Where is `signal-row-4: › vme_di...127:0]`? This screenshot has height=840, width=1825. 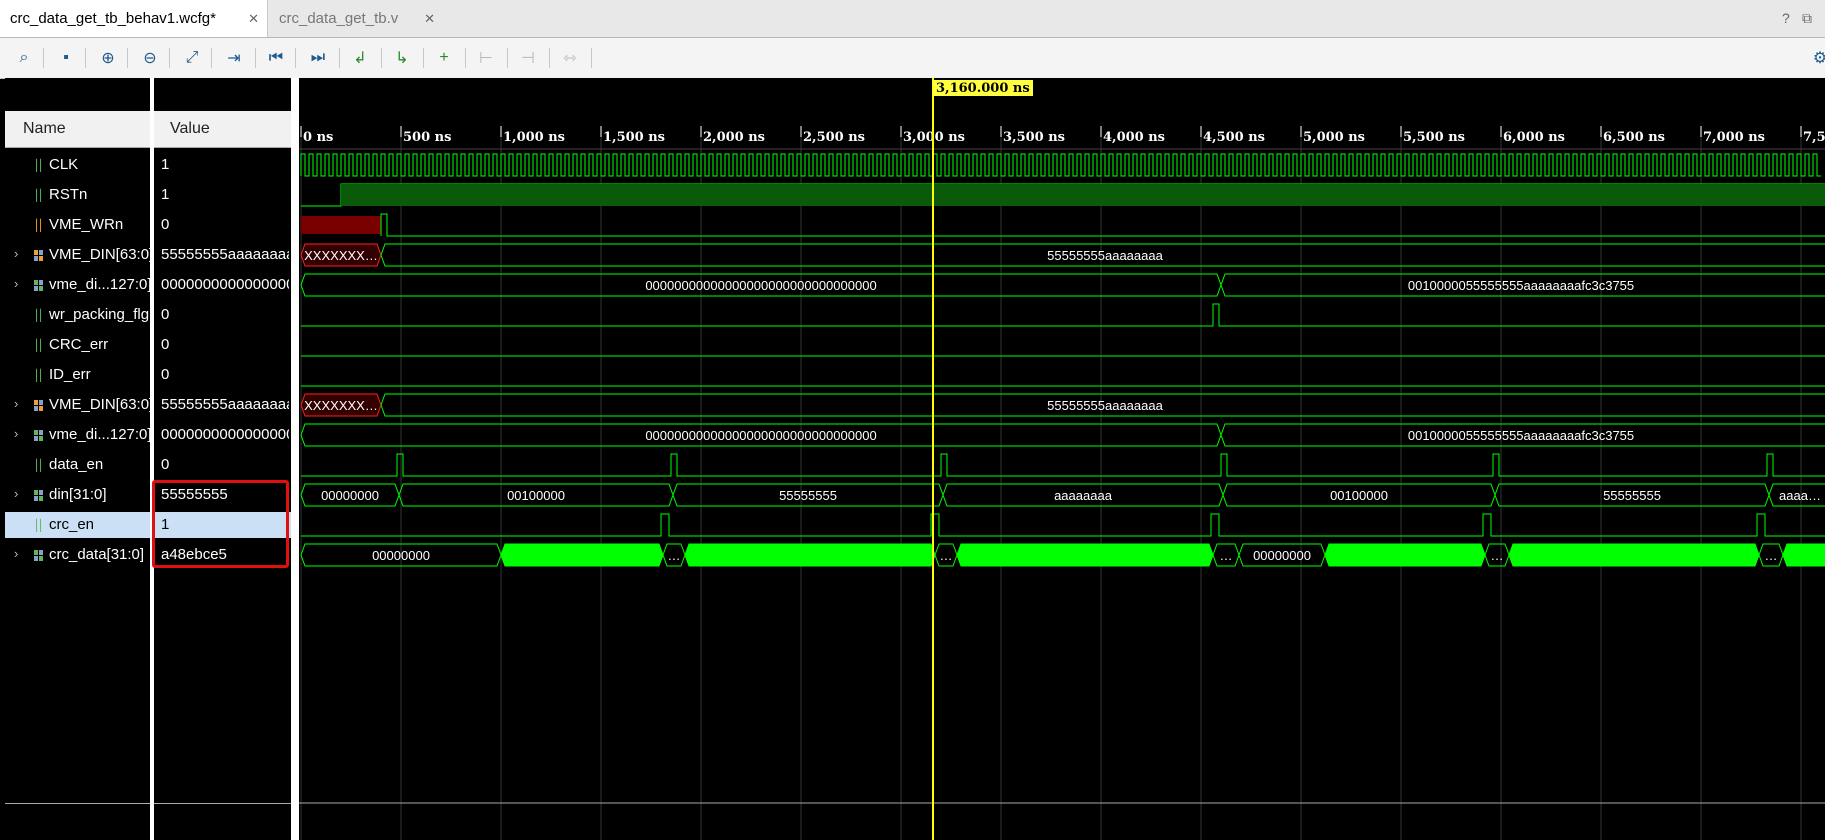 signal-row-4: › vme_di...127:0] is located at coordinates (77, 285).